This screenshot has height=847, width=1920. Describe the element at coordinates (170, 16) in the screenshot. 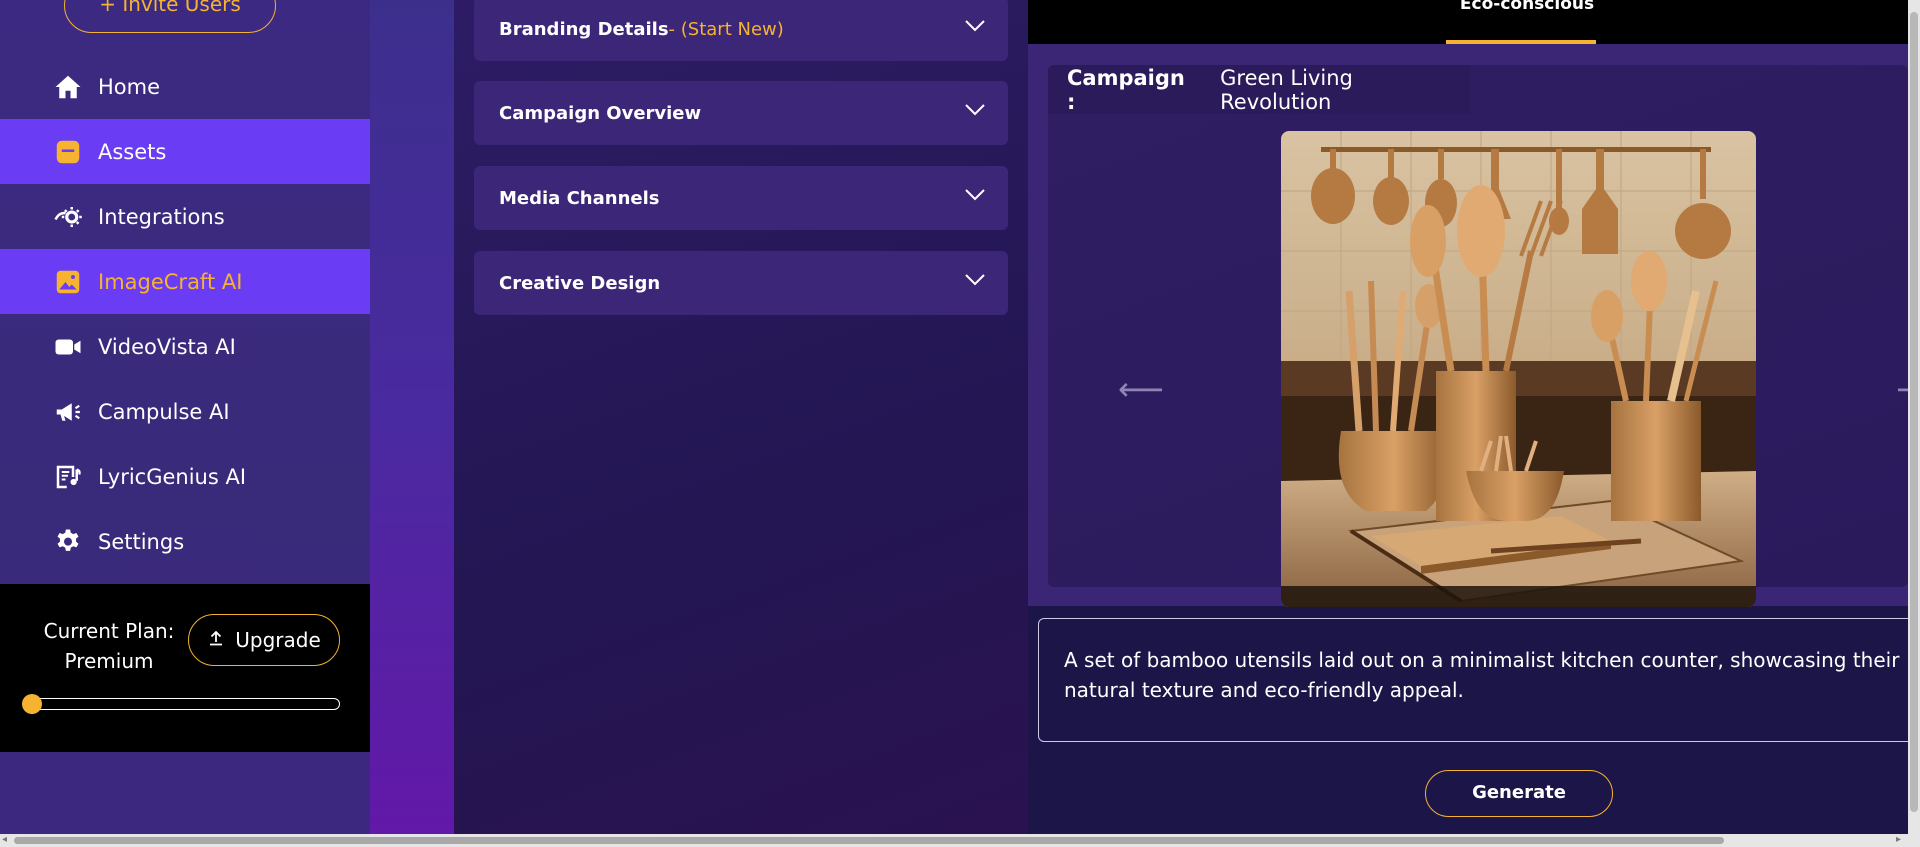

I see `invite-users-button: + Invite Users` at that location.